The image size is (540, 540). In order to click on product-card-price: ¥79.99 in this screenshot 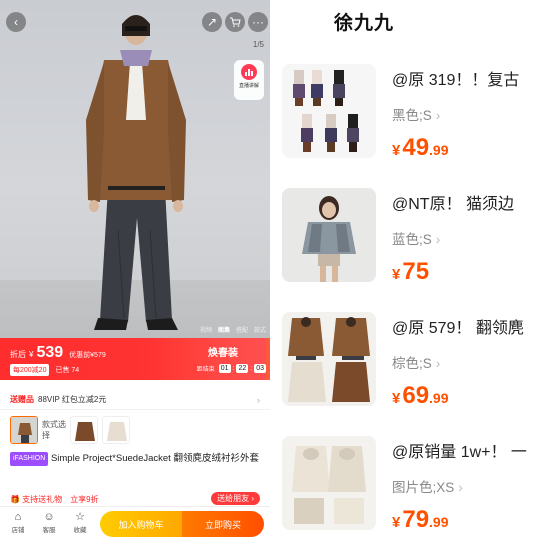, I will do `click(420, 520)`.